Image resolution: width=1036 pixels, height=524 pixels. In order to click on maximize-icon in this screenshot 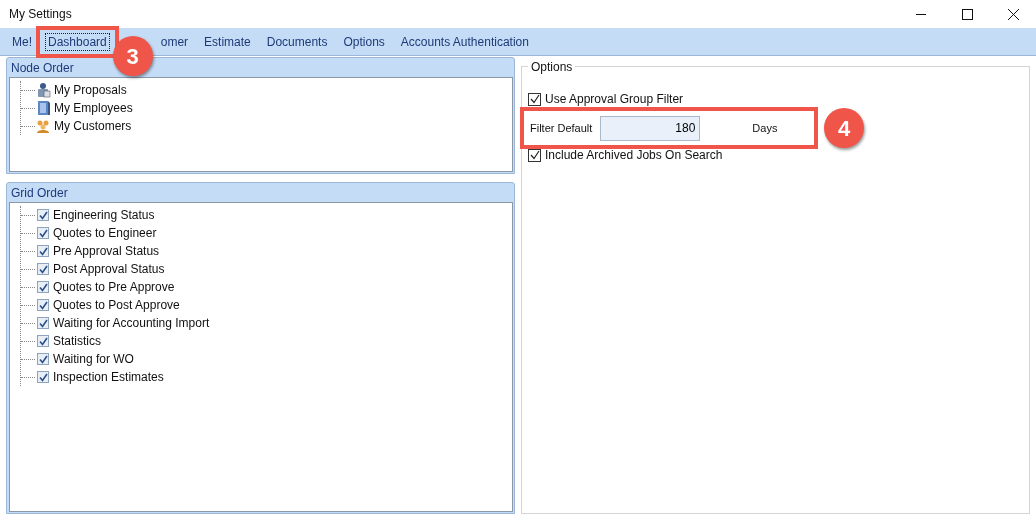, I will do `click(967, 14)`.